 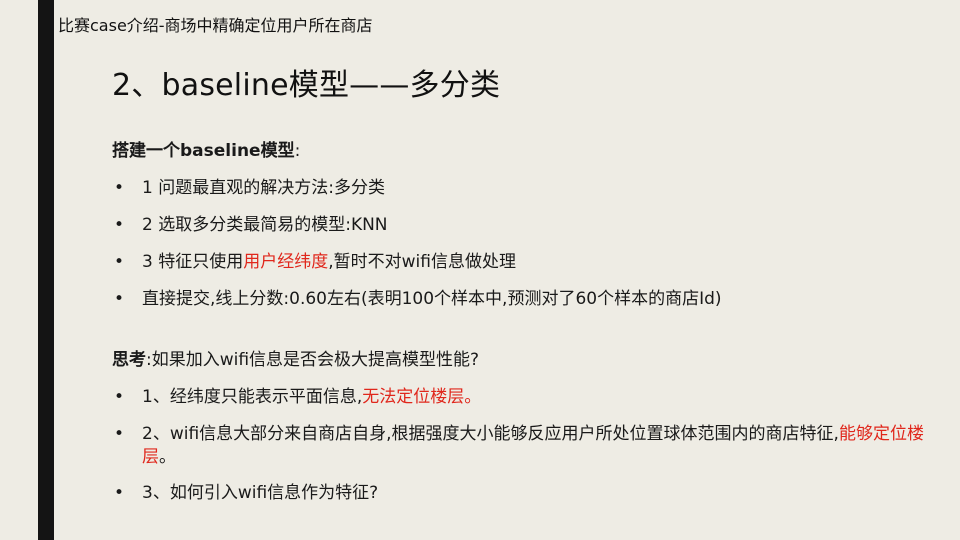 I want to click on slide-title: 2、baseline模型——多分类, so click(x=306, y=85).